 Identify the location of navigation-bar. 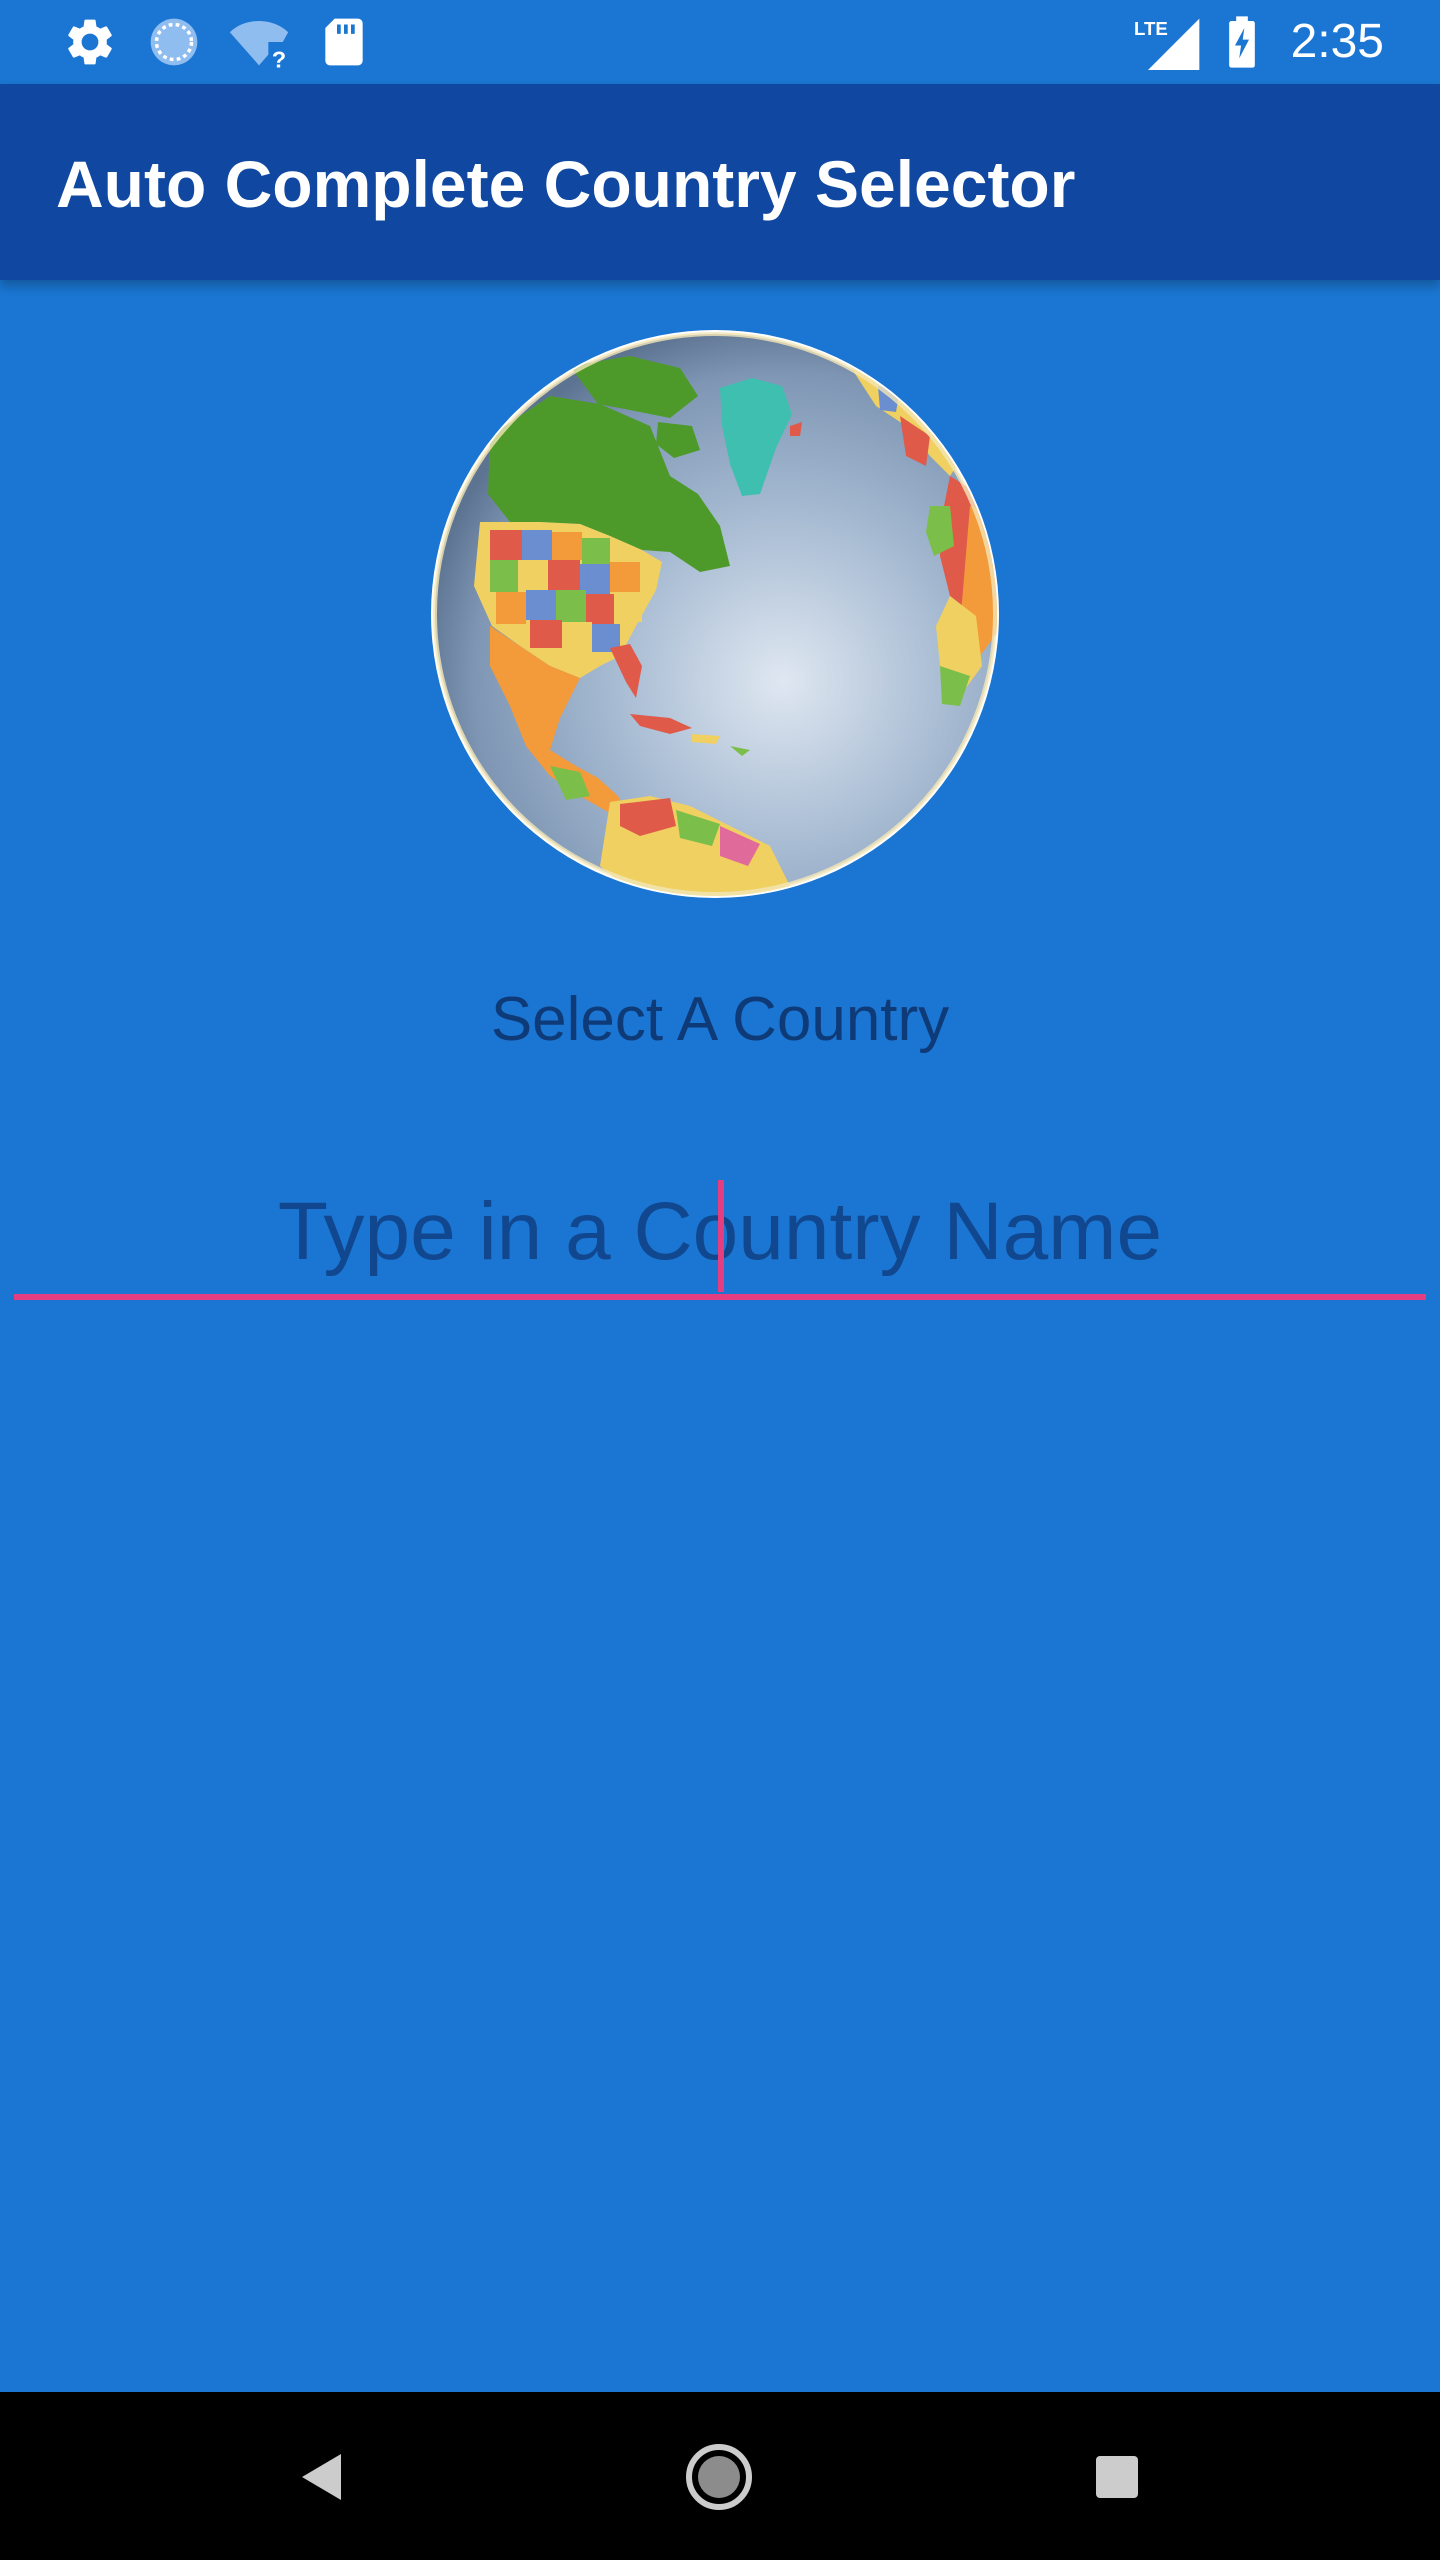
(720, 2476).